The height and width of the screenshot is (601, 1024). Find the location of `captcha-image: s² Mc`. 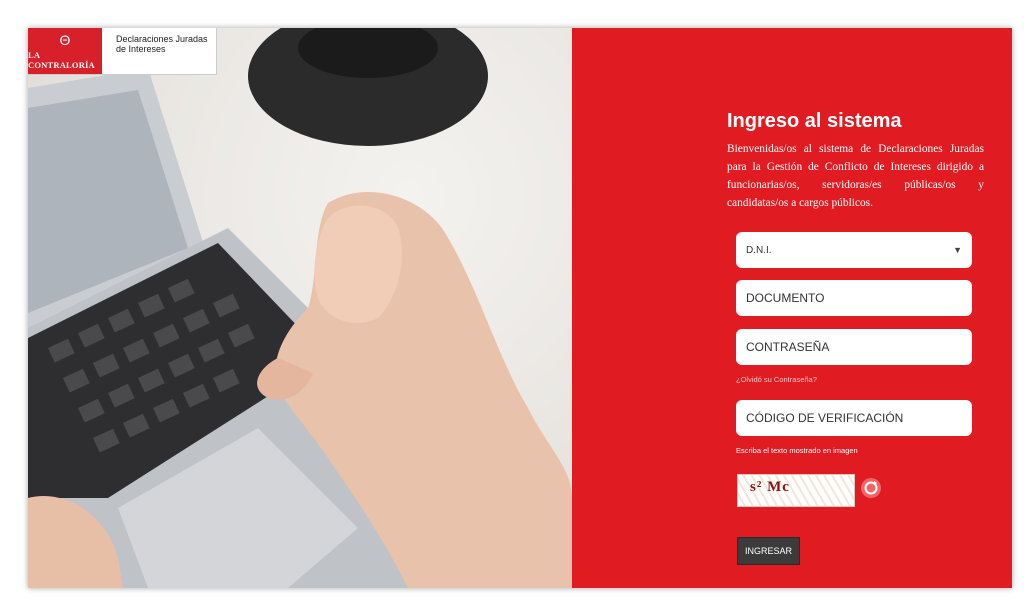

captcha-image: s² Mc is located at coordinates (796, 490).